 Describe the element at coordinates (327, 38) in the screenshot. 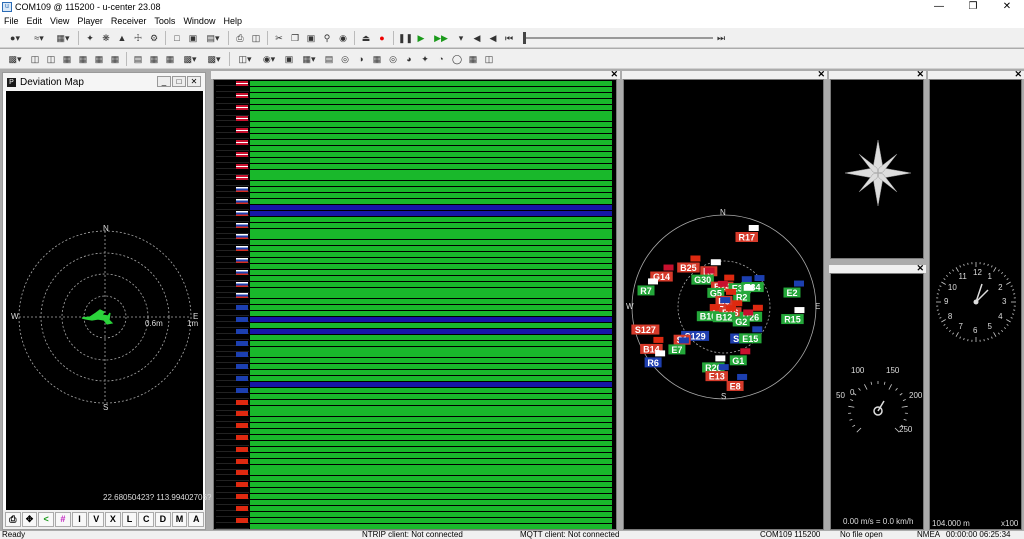

I see `find-icon: ⚲` at that location.